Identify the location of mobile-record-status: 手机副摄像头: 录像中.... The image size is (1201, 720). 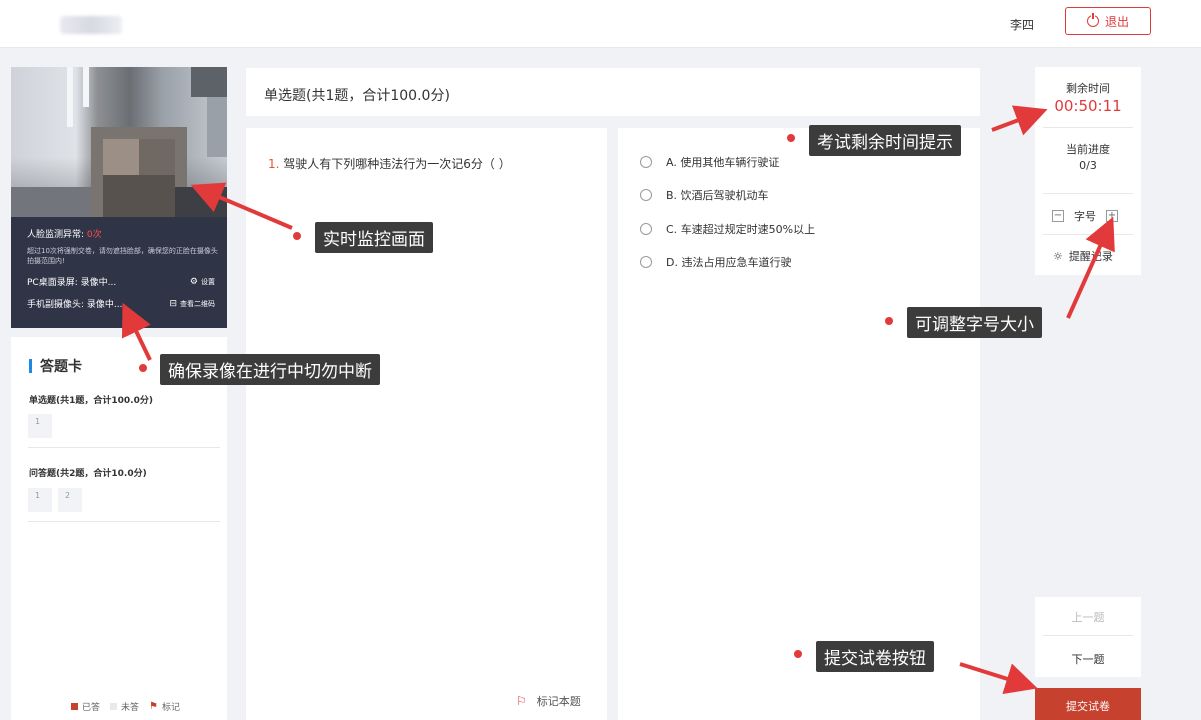
(75, 305).